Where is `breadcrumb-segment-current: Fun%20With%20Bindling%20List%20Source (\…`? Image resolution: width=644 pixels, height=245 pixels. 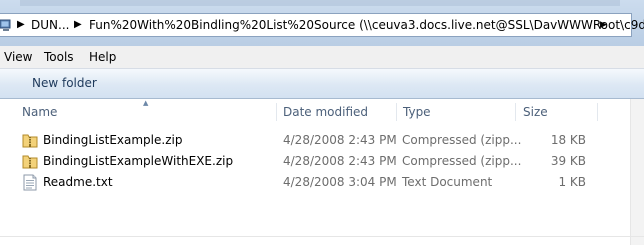
breadcrumb-segment-current: Fun%20With%20Bindling%20List%20Source (\… is located at coordinates (366, 25).